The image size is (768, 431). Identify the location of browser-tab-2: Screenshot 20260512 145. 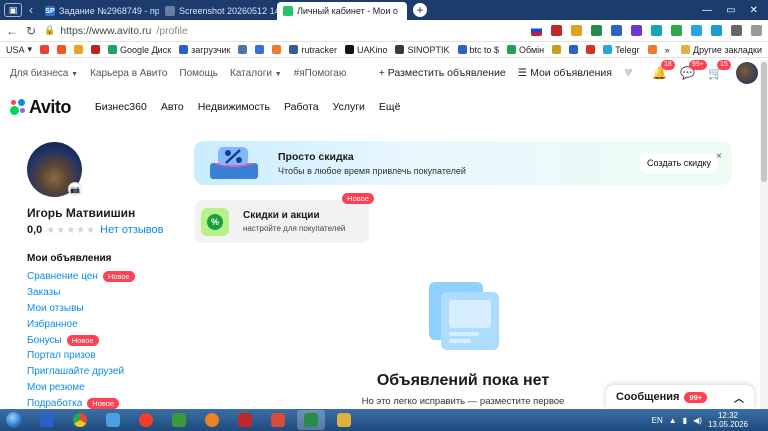
(218, 11).